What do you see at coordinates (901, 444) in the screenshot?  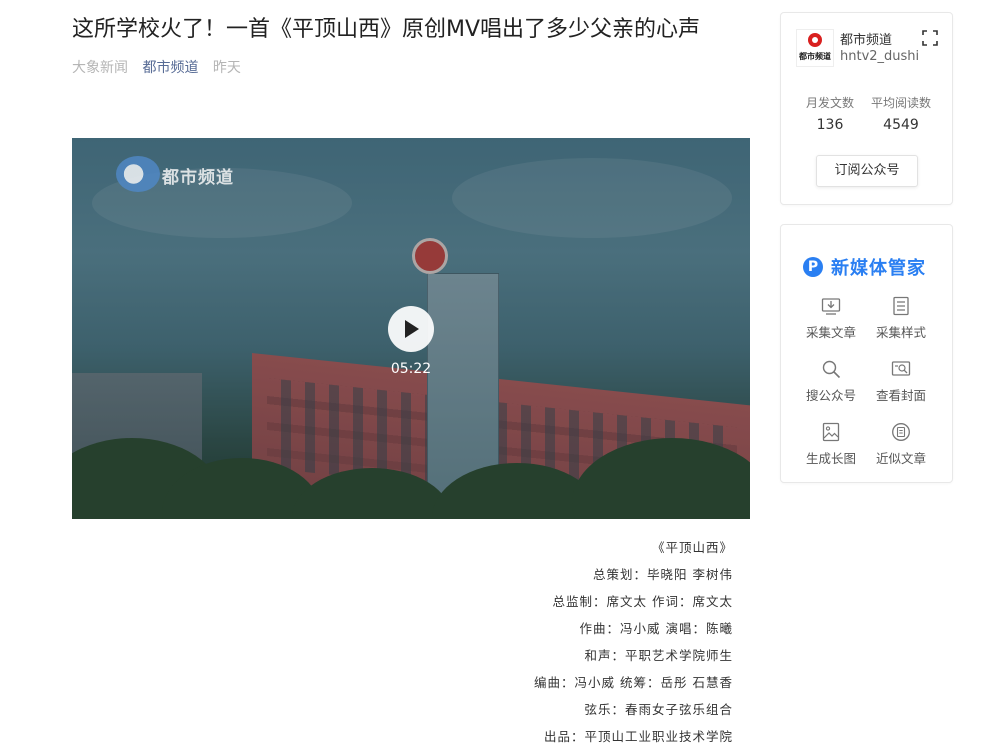 I see `tool-similar-articles: 近似文章` at bounding box center [901, 444].